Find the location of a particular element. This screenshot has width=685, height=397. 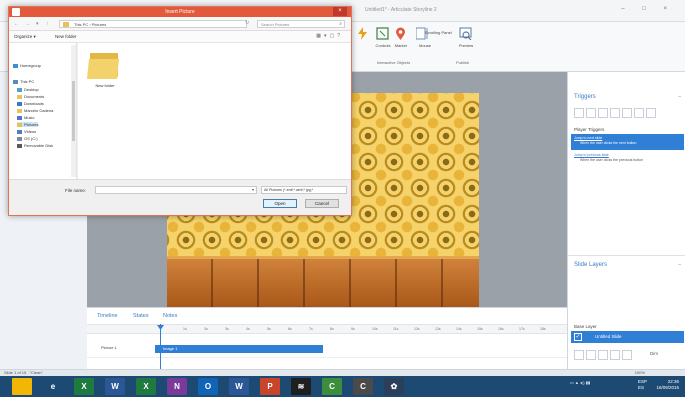

timeline-object-bar: Image 1 is located at coordinates (239, 349).